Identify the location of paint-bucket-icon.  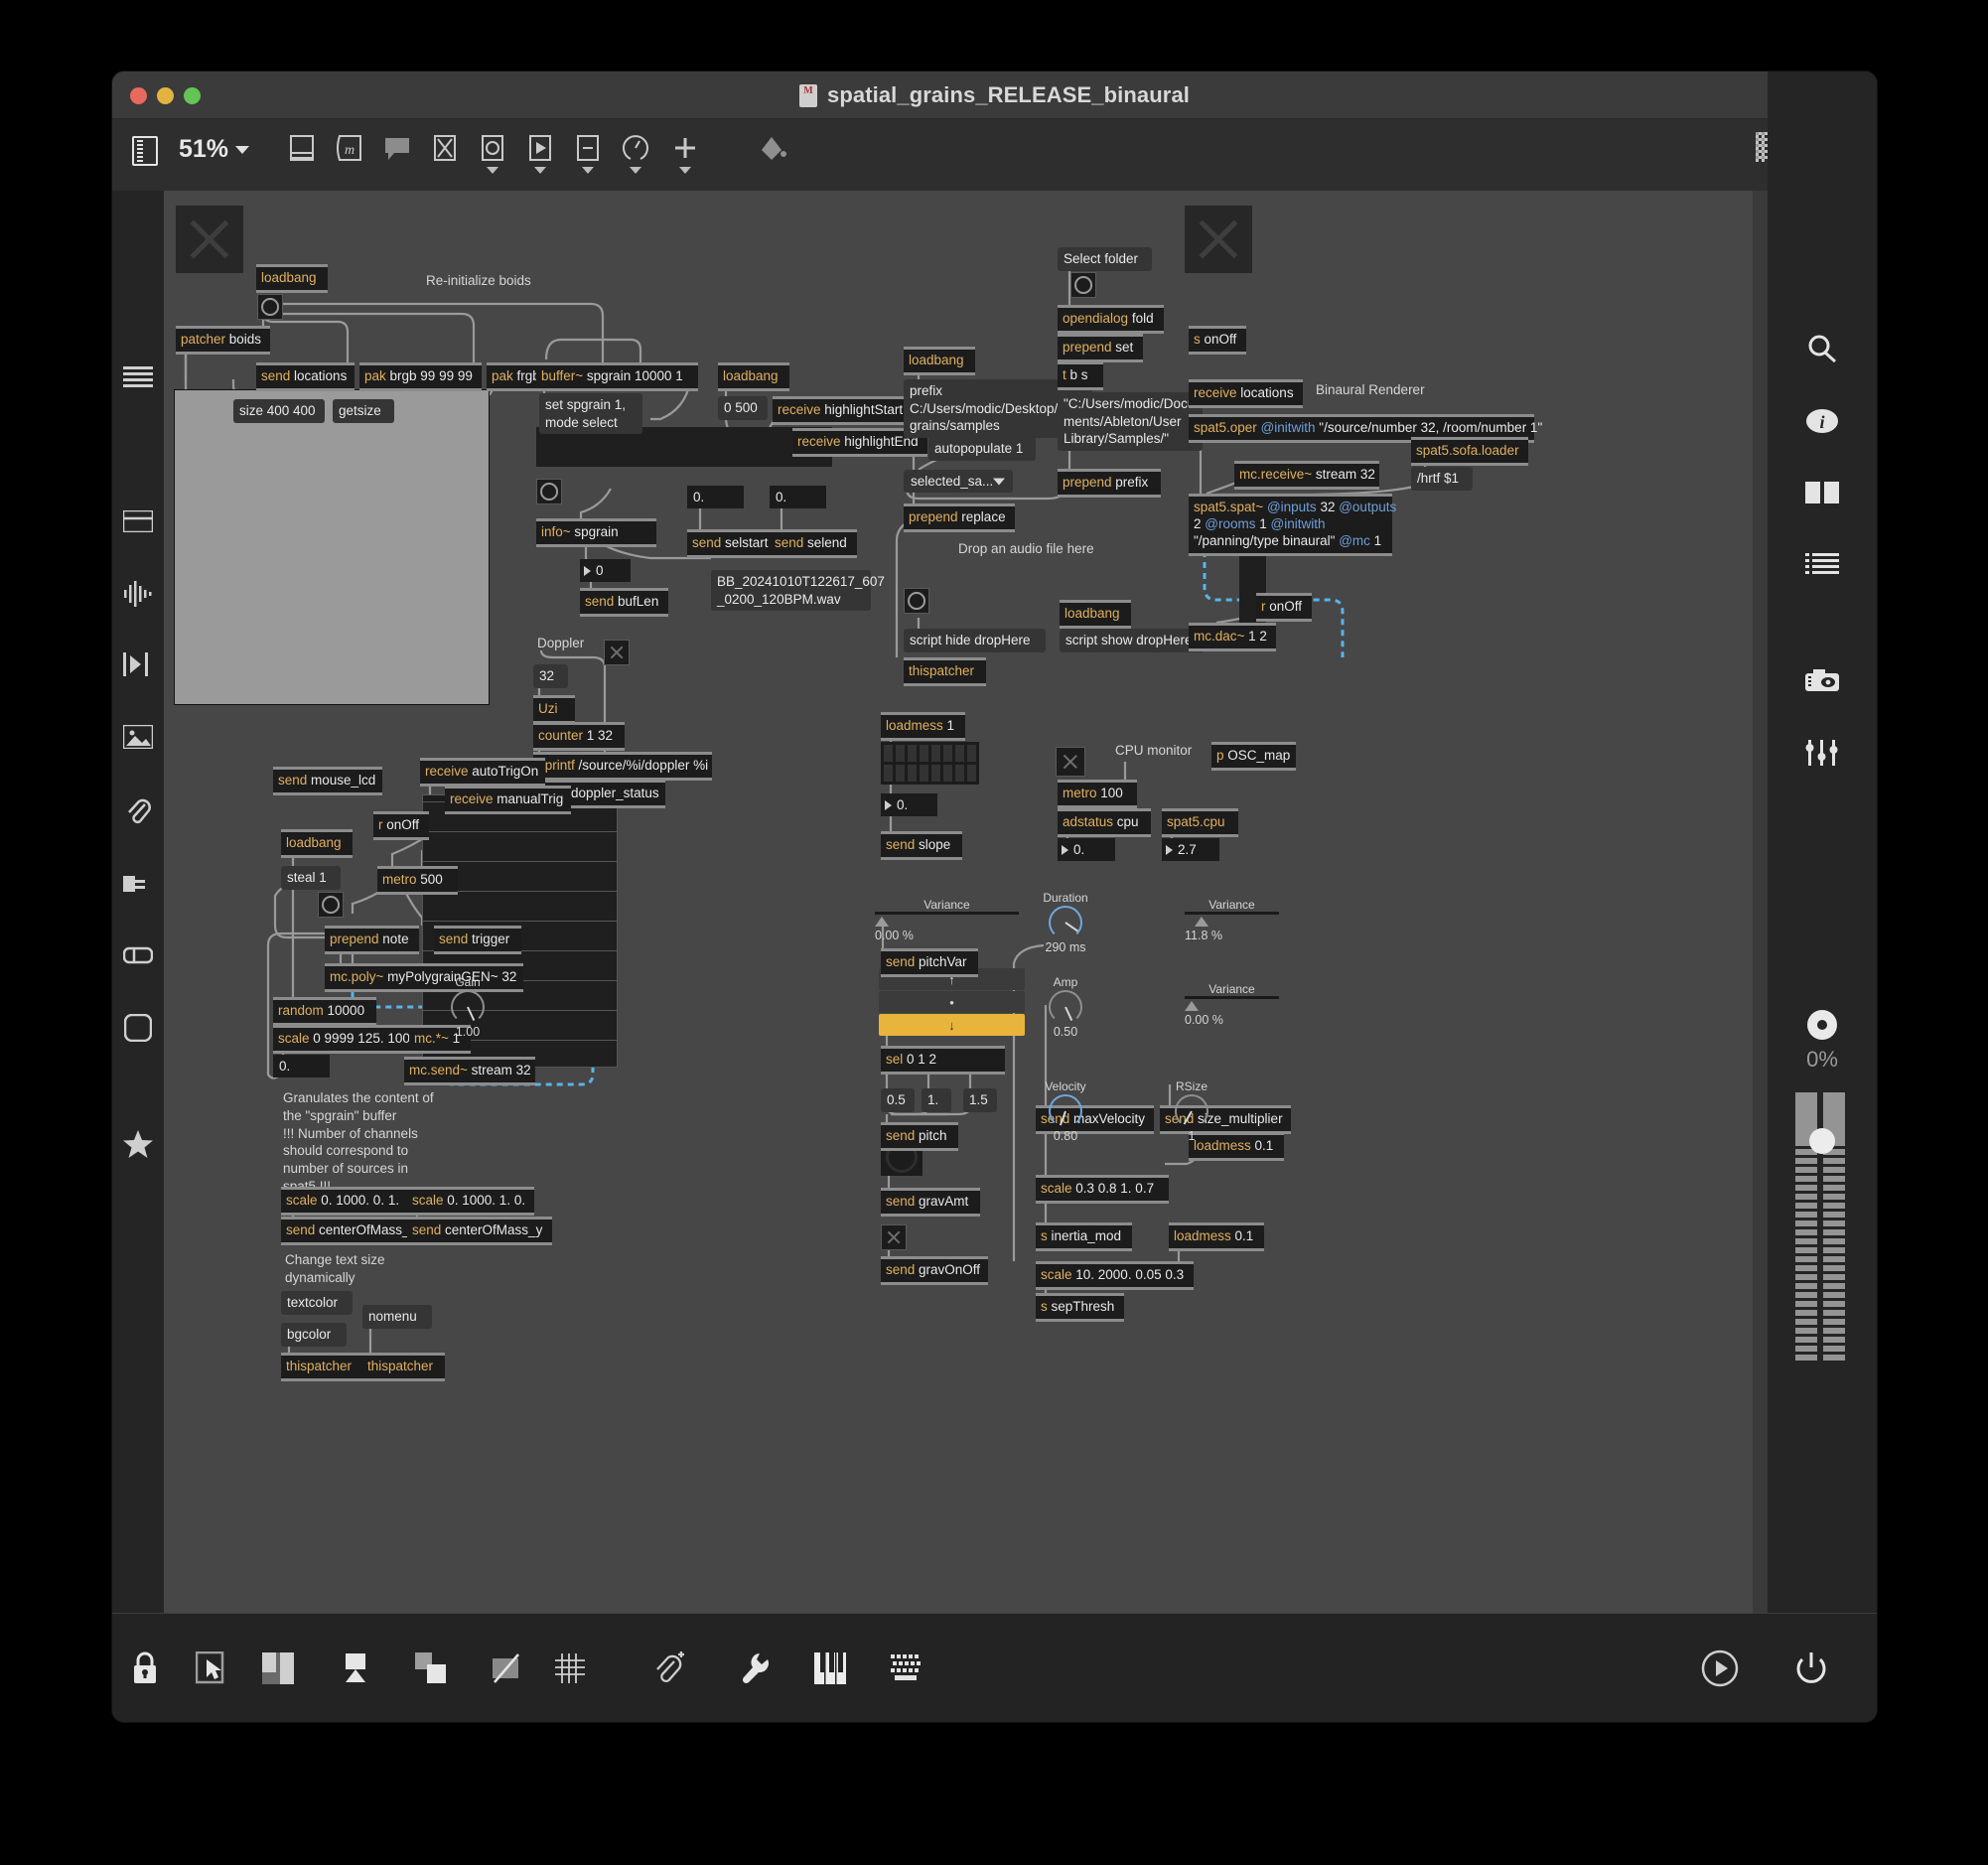
(772, 148).